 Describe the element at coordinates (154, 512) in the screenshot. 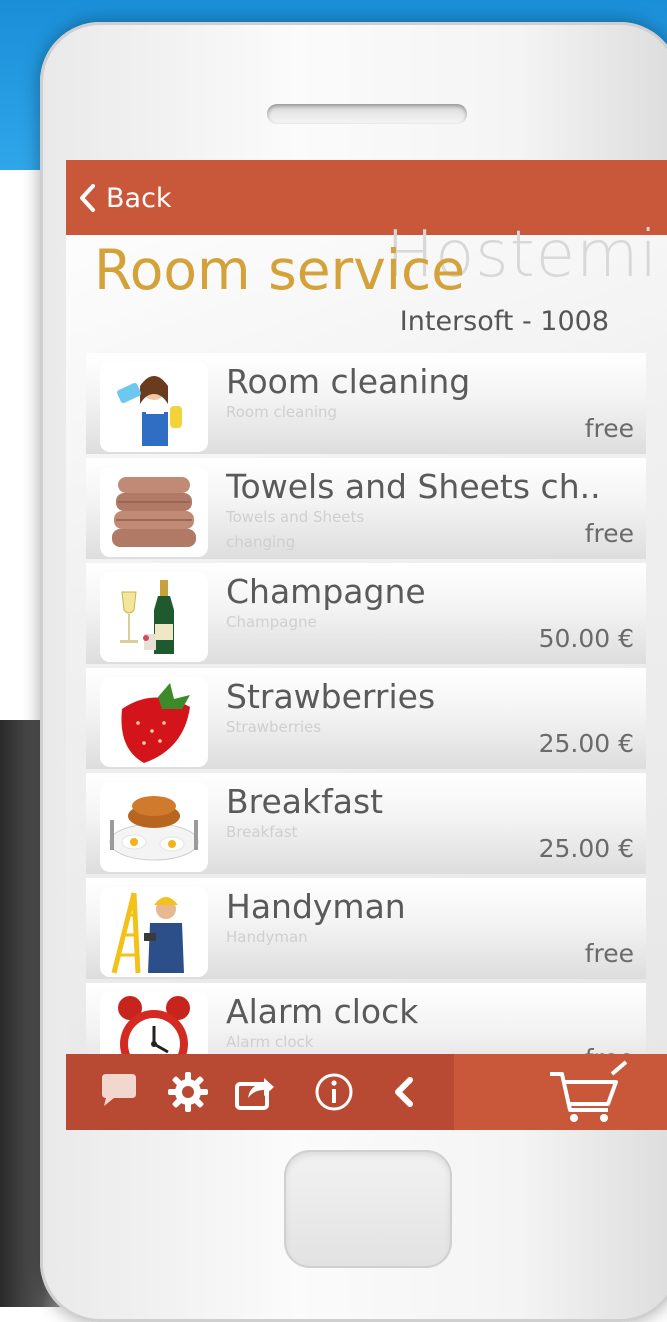

I see `towels-icon` at that location.